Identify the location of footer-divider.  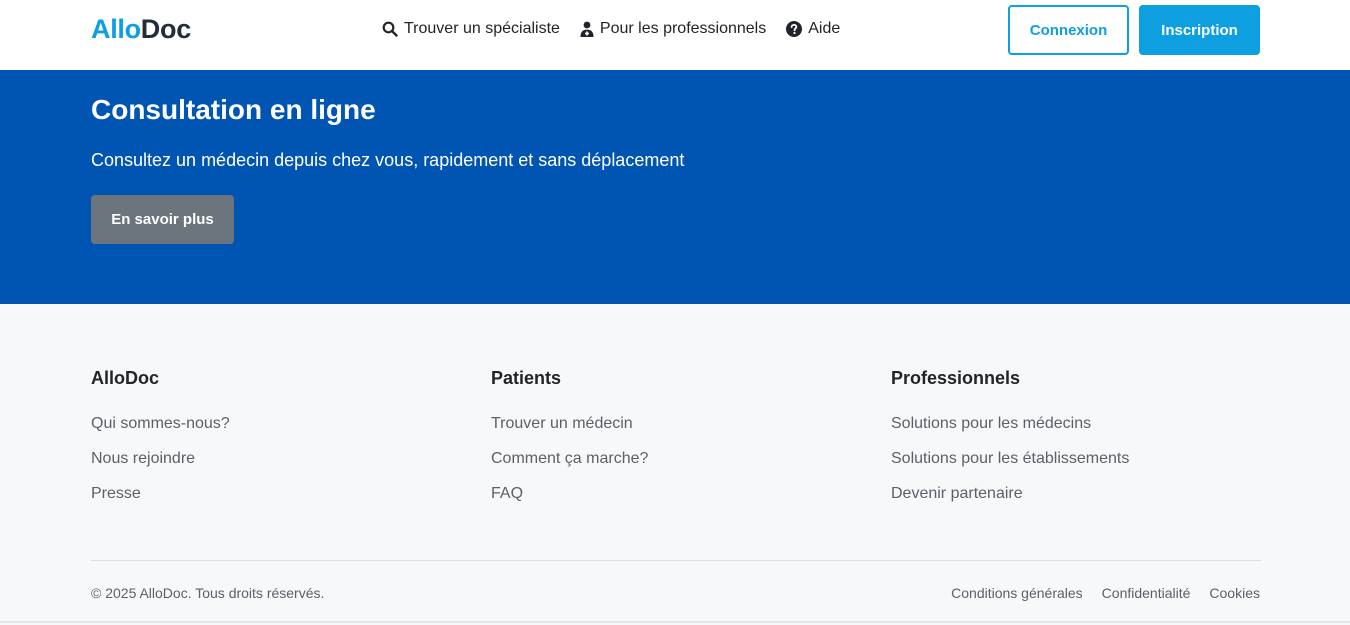
(676, 560).